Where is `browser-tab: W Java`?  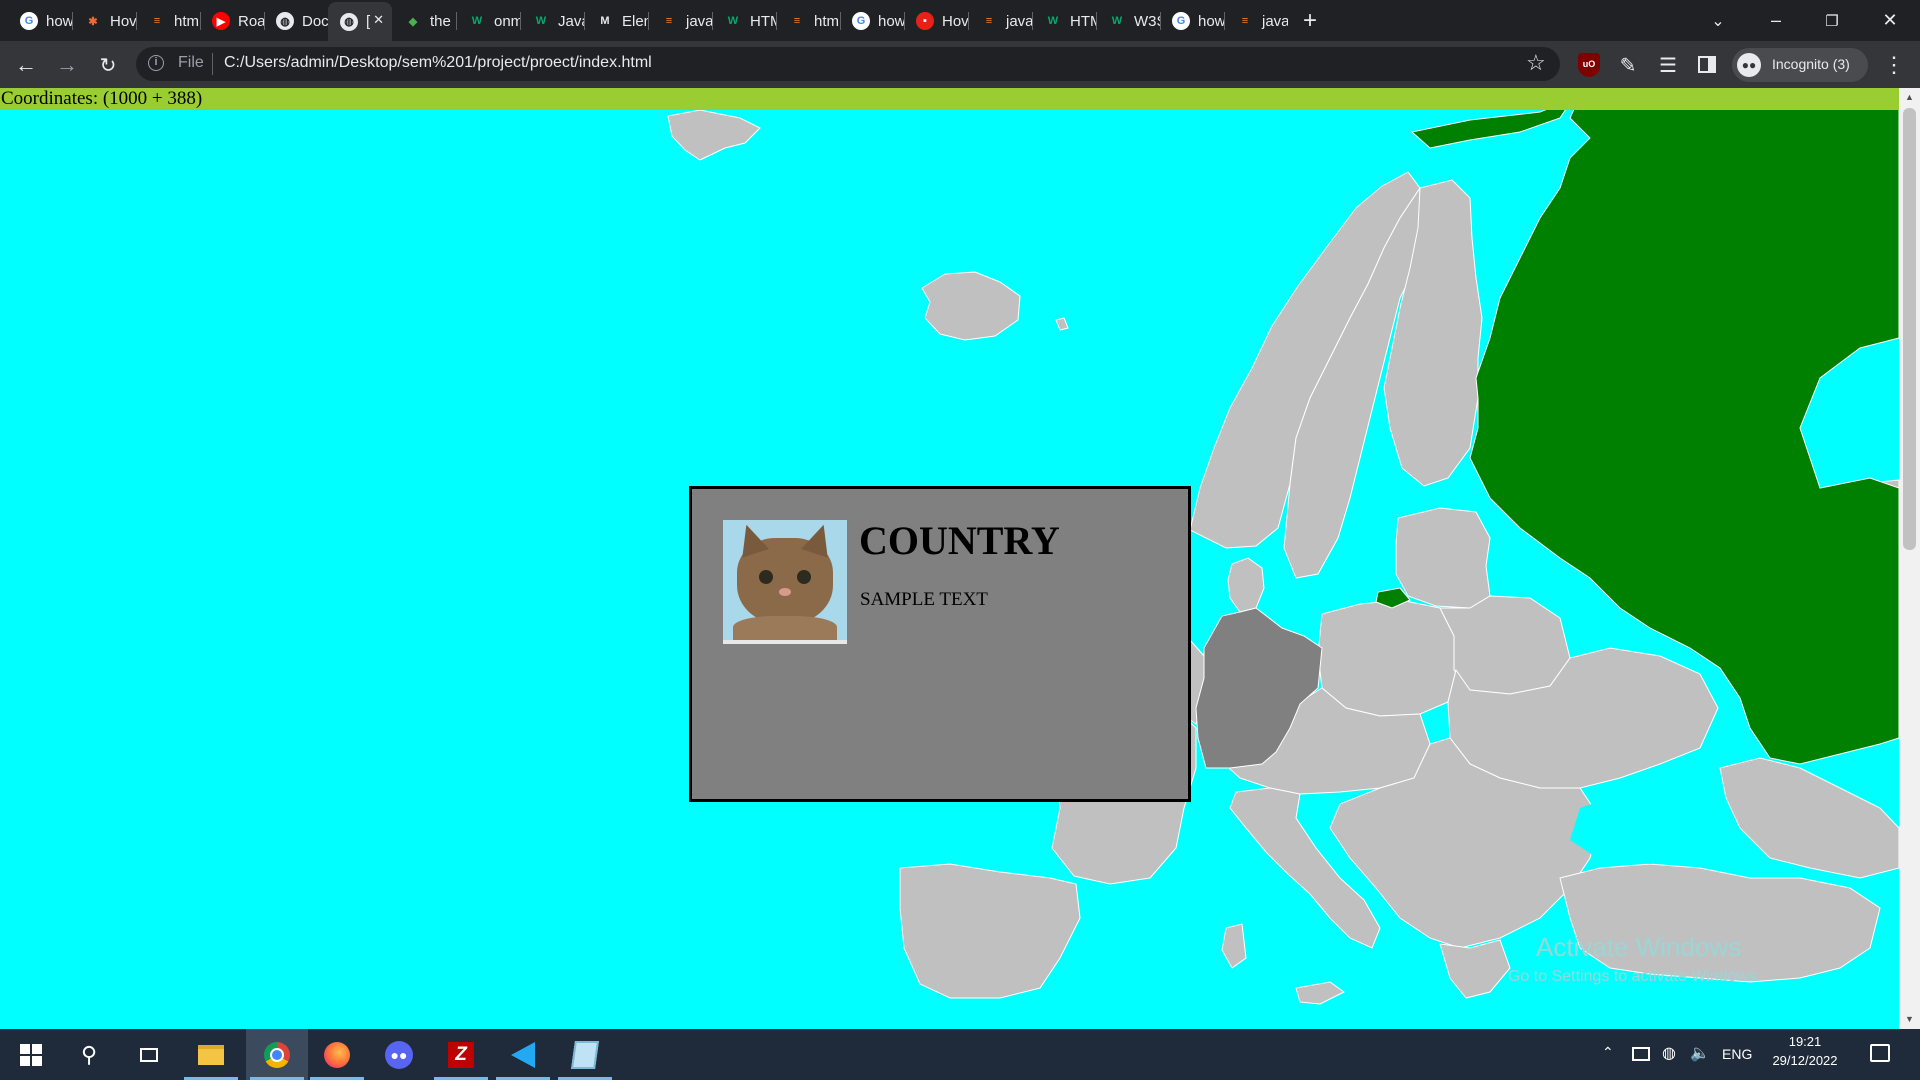 browser-tab: W Java is located at coordinates (552, 21).